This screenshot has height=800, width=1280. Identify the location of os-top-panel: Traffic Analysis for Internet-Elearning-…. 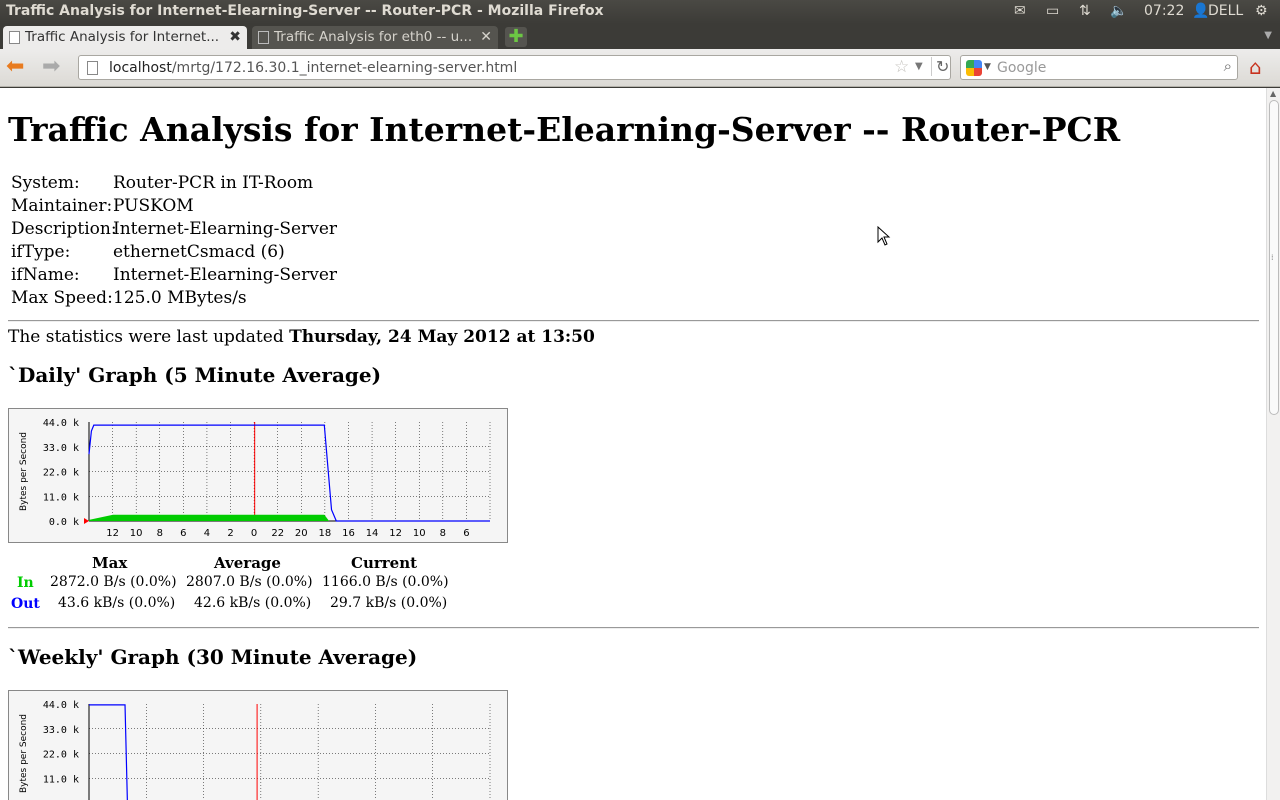
(640, 12).